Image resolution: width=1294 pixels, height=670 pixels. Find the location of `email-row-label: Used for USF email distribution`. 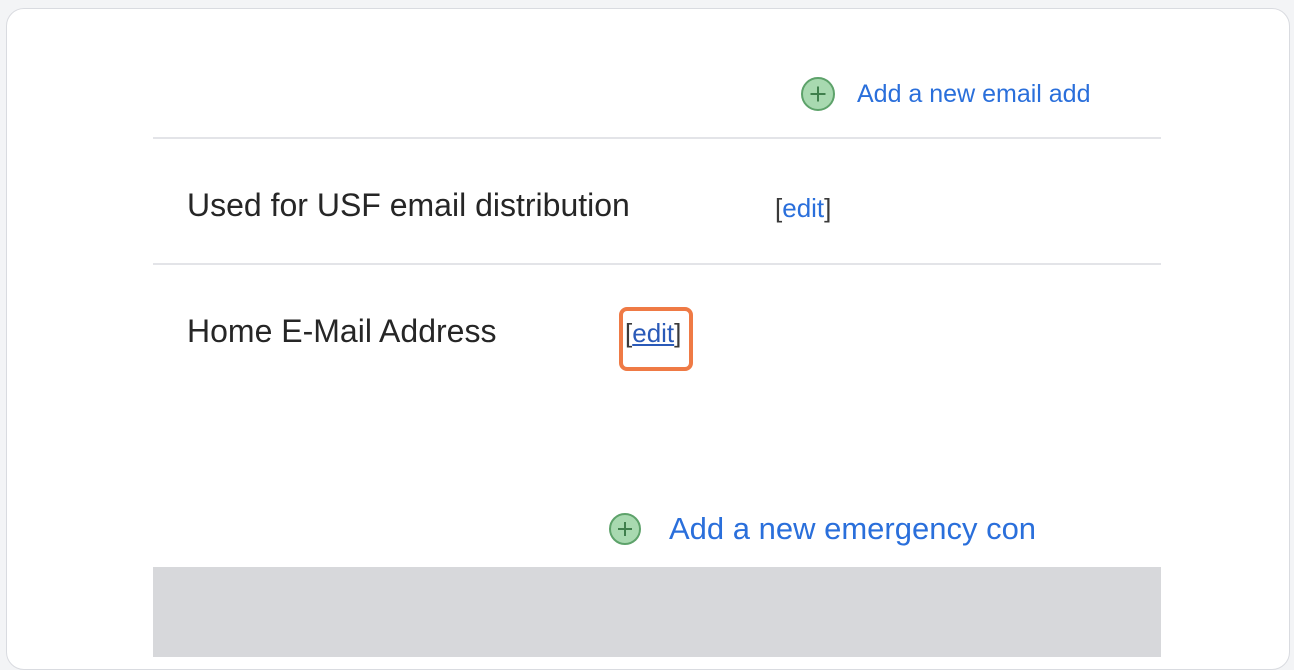

email-row-label: Used for USF email distribution is located at coordinates (408, 205).